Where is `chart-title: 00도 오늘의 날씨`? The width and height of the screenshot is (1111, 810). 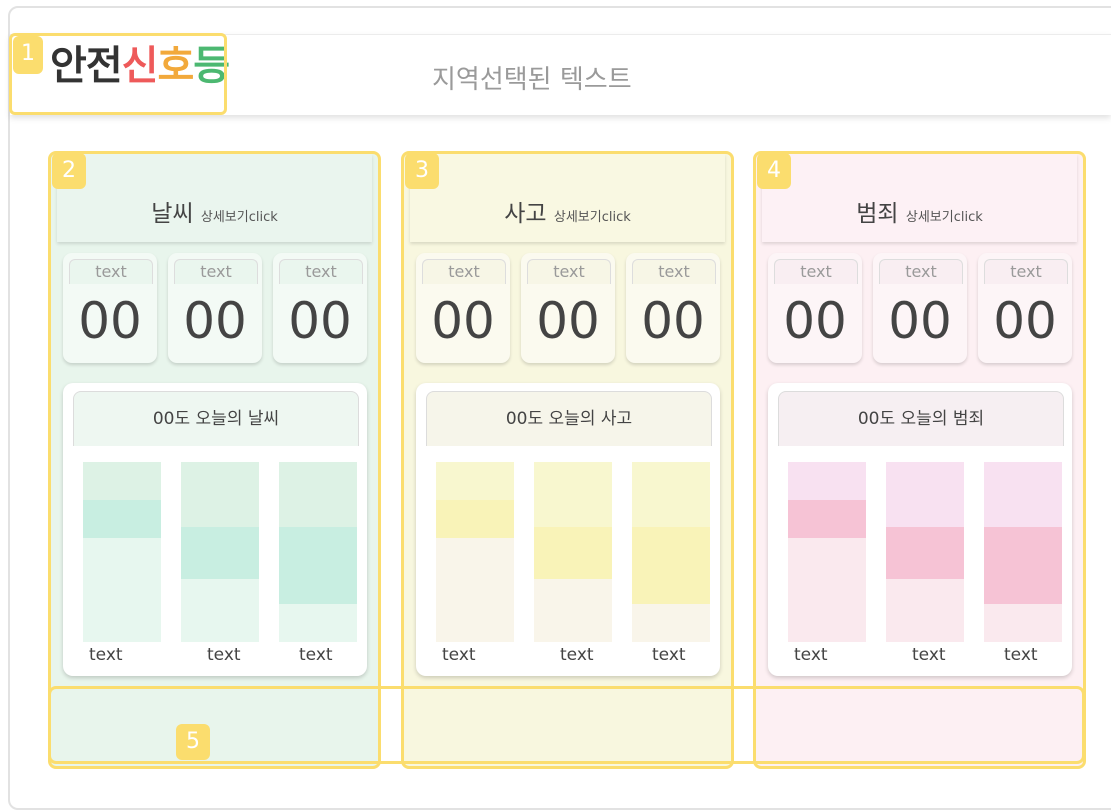
chart-title: 00도 오늘의 날씨 is located at coordinates (216, 418).